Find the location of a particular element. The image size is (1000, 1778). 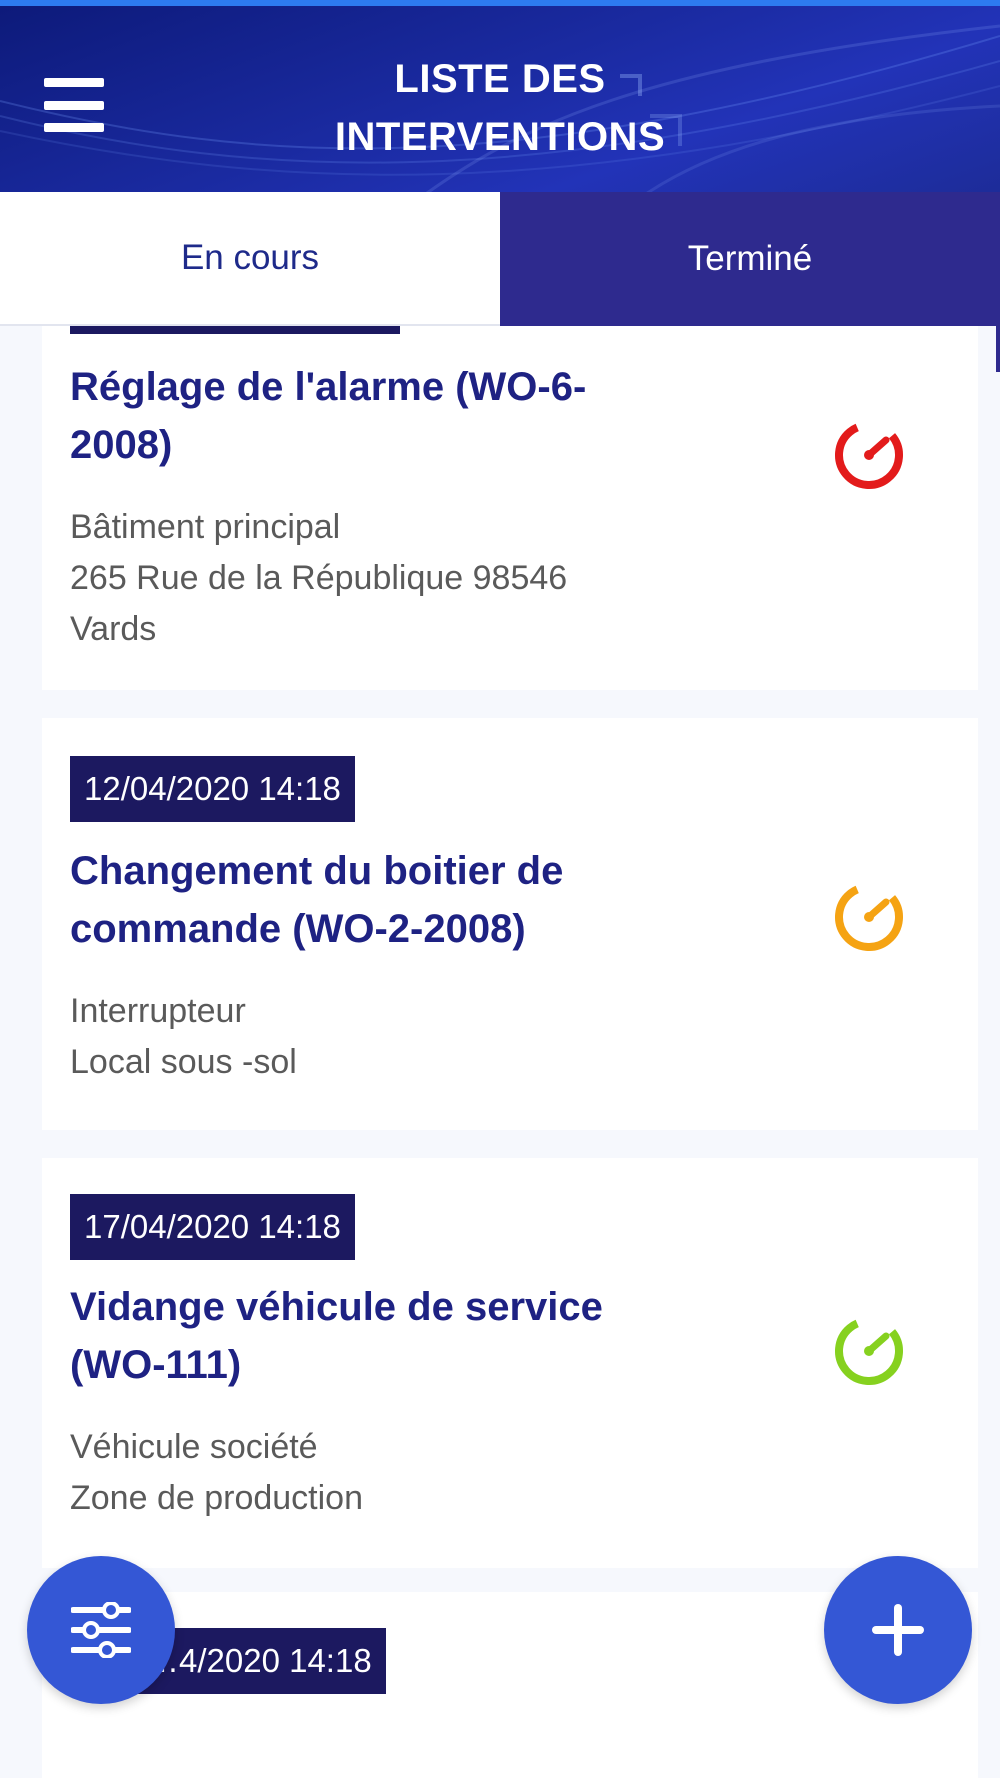

app-header: LISTE DES INTERVENTIONS is located at coordinates (500, 96).